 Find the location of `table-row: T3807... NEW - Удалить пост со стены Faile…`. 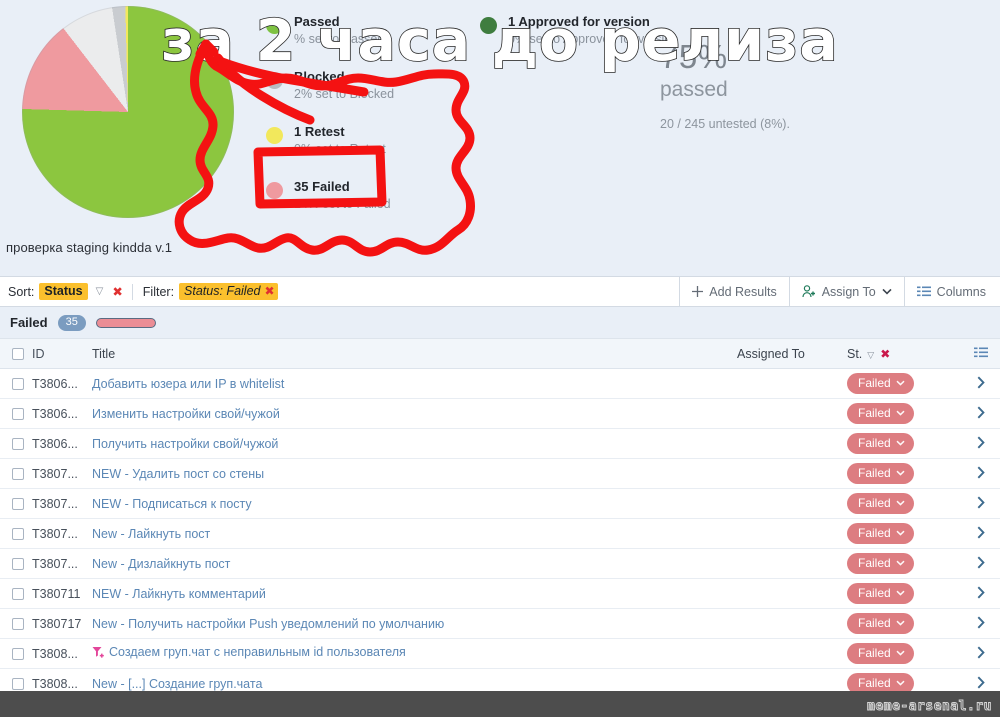

table-row: T3807... NEW - Удалить пост со стены Faile… is located at coordinates (500, 474).